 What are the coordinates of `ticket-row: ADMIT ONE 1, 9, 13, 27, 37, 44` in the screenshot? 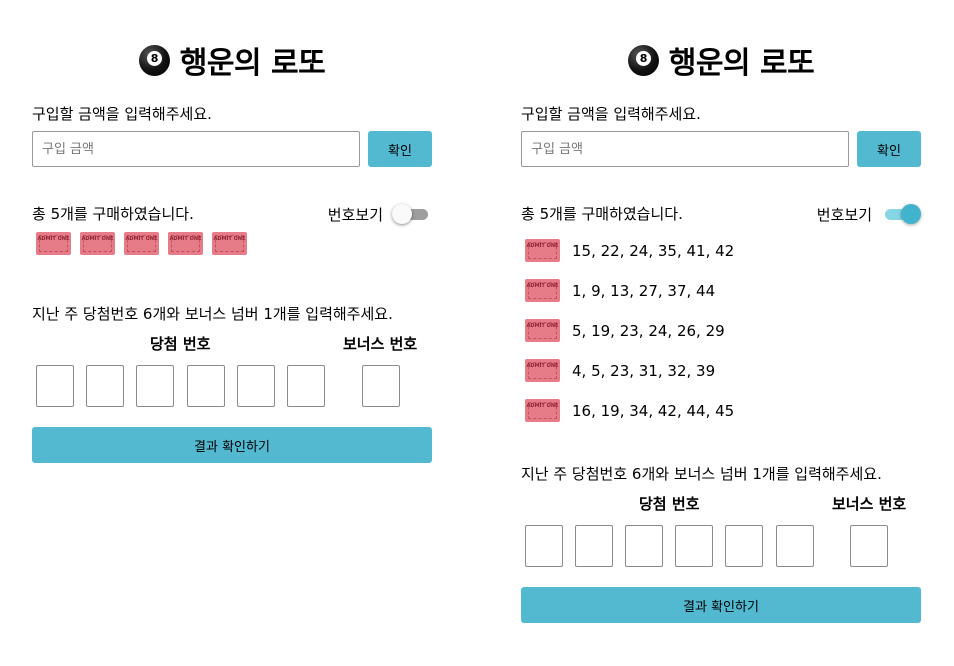 It's located at (629, 291).